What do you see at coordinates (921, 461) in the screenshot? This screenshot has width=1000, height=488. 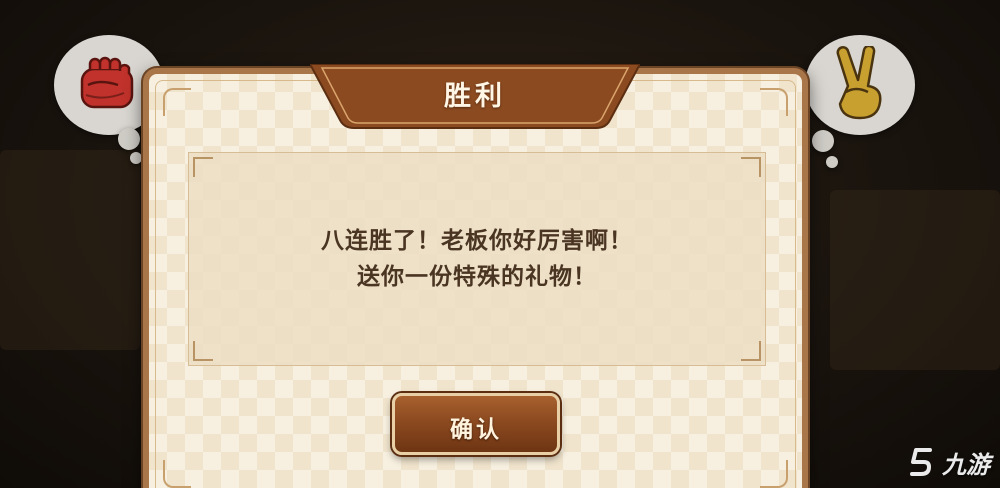 I see `watermark-logo-icon` at bounding box center [921, 461].